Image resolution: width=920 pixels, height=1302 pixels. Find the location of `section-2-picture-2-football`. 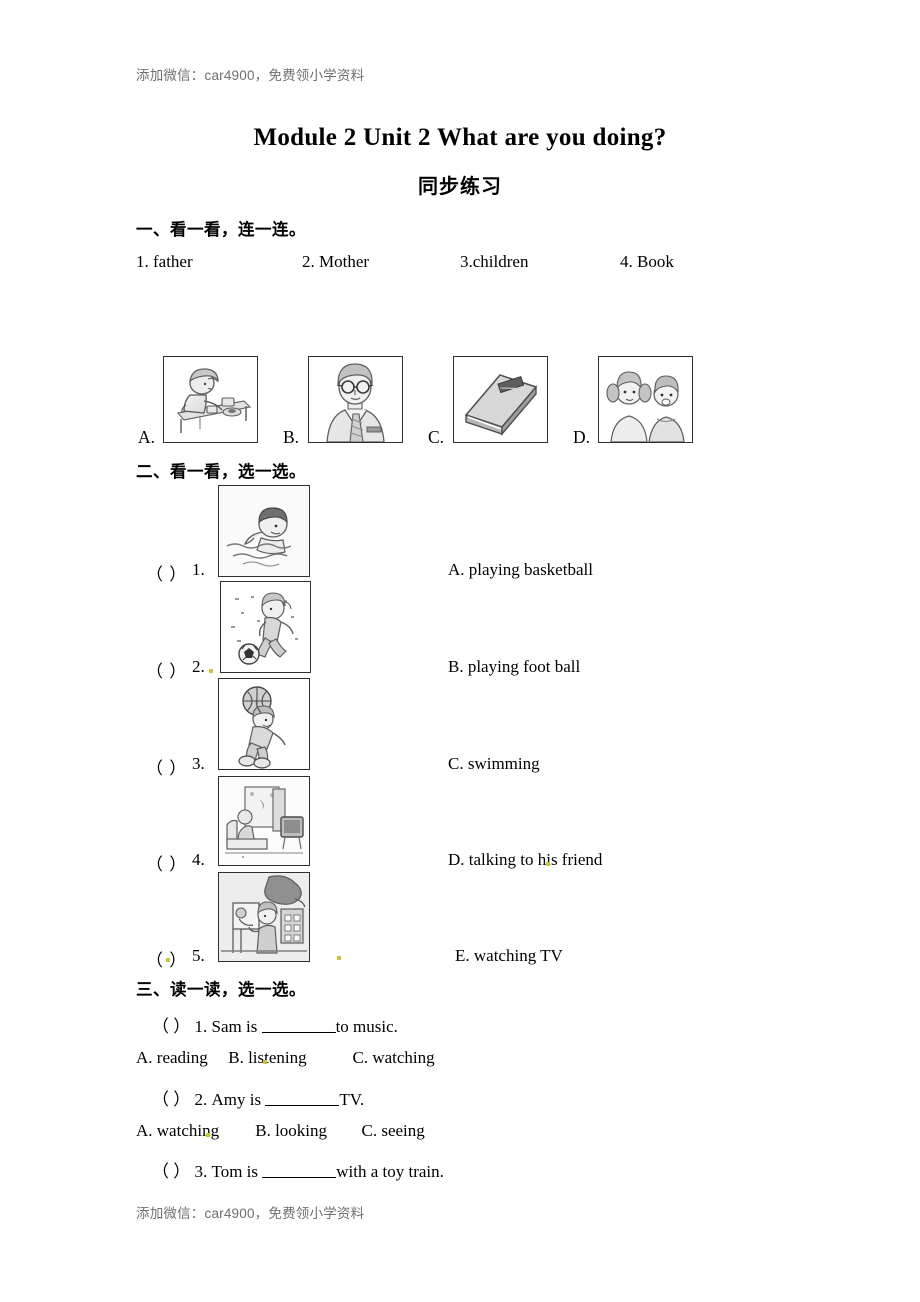

section-2-picture-2-football is located at coordinates (265, 627).